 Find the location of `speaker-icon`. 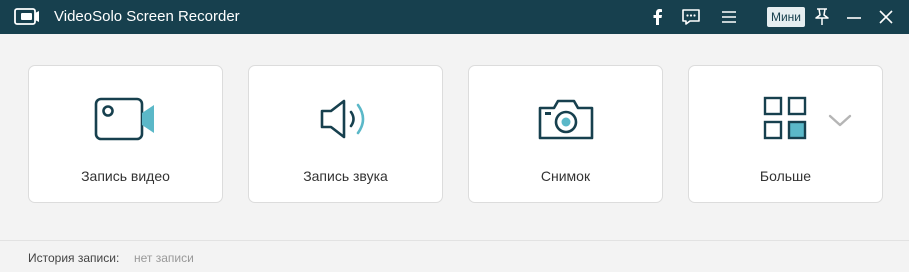

speaker-icon is located at coordinates (345, 119).